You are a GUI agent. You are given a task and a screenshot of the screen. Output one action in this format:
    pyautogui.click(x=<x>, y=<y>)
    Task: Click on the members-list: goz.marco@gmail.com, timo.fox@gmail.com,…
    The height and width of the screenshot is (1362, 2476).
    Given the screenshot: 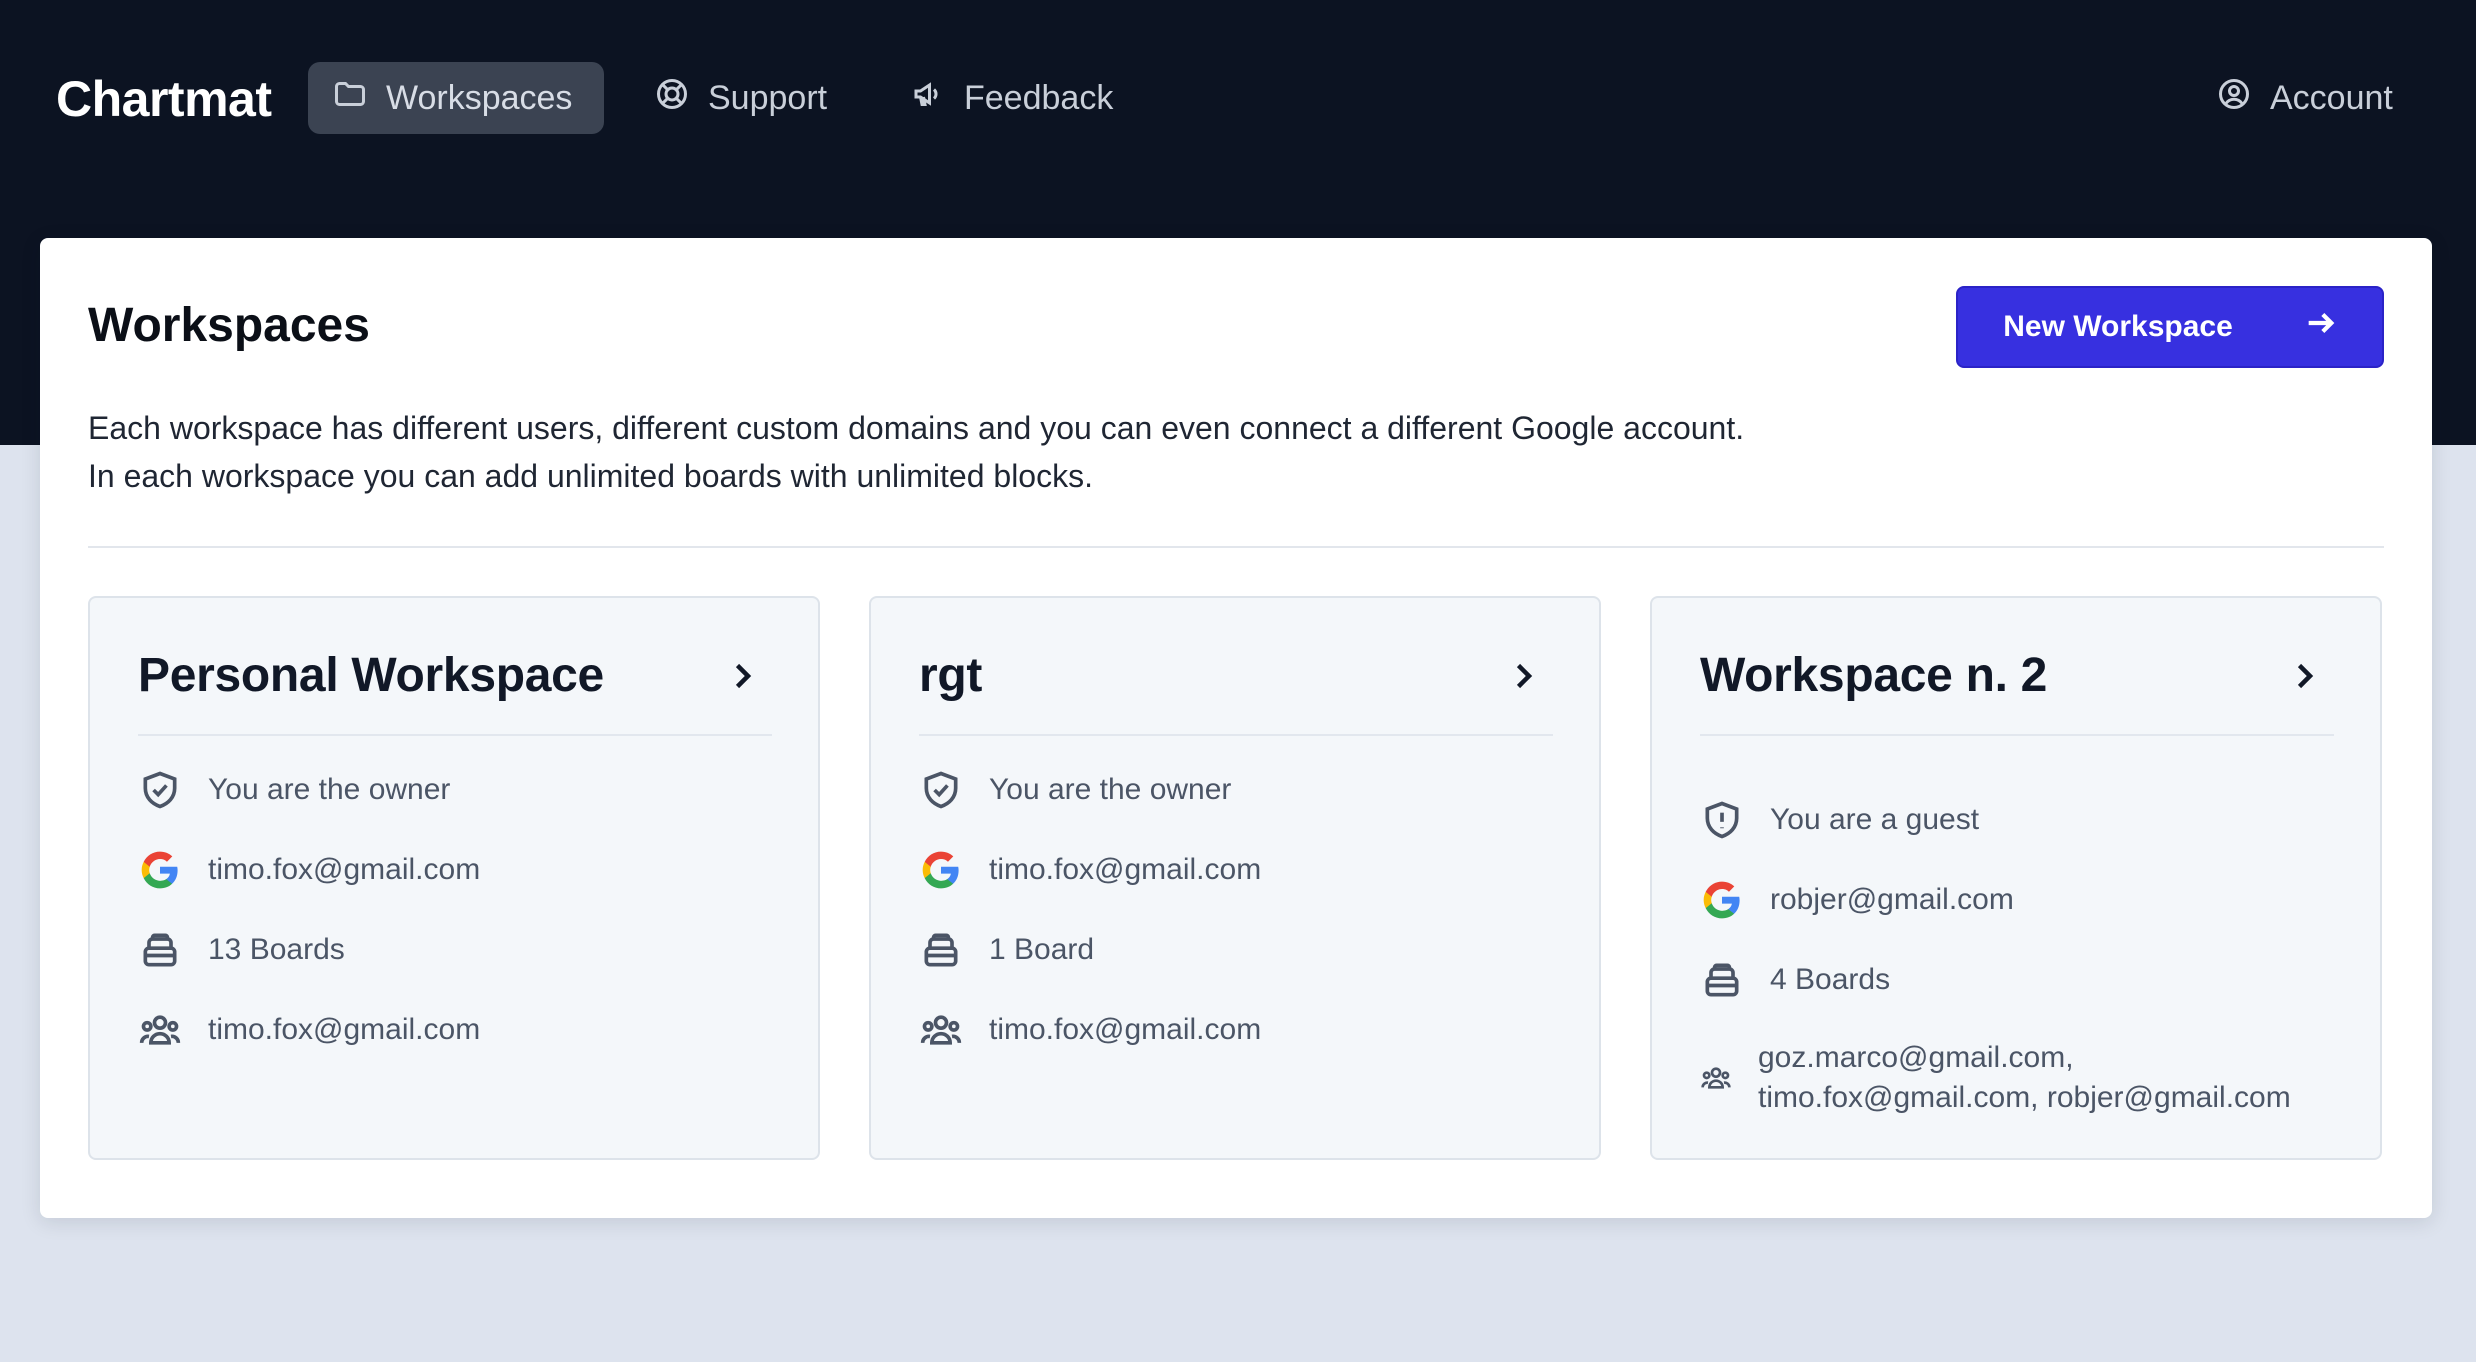 What is the action you would take?
    pyautogui.click(x=2024, y=1078)
    